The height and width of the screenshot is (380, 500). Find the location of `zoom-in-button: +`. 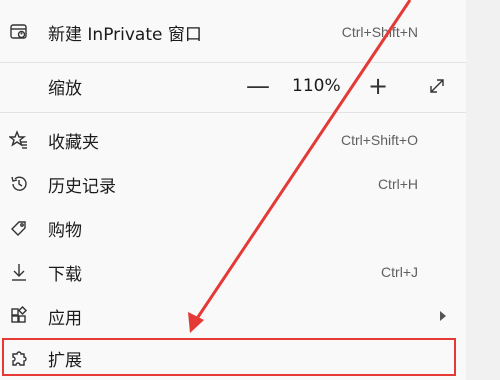

zoom-in-button: + is located at coordinates (378, 86).